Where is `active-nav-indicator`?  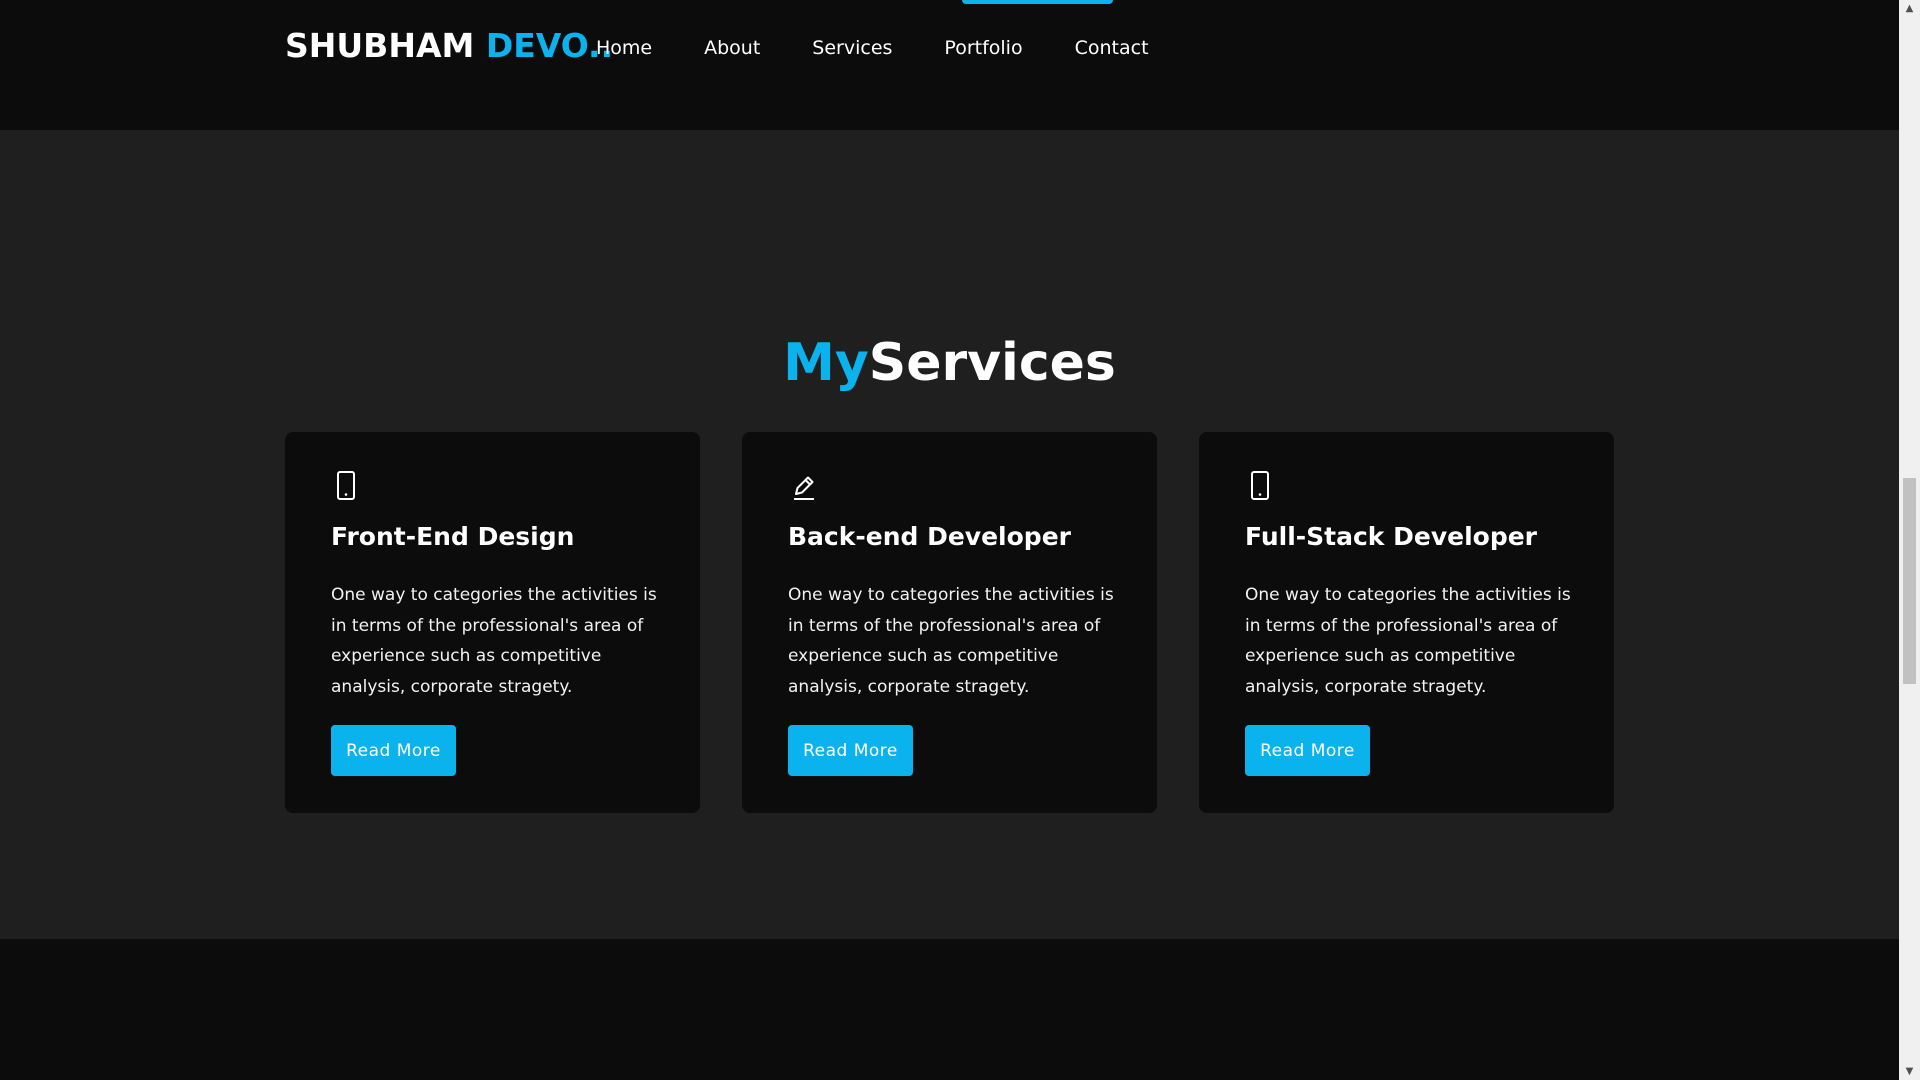
active-nav-indicator is located at coordinates (1037, 2).